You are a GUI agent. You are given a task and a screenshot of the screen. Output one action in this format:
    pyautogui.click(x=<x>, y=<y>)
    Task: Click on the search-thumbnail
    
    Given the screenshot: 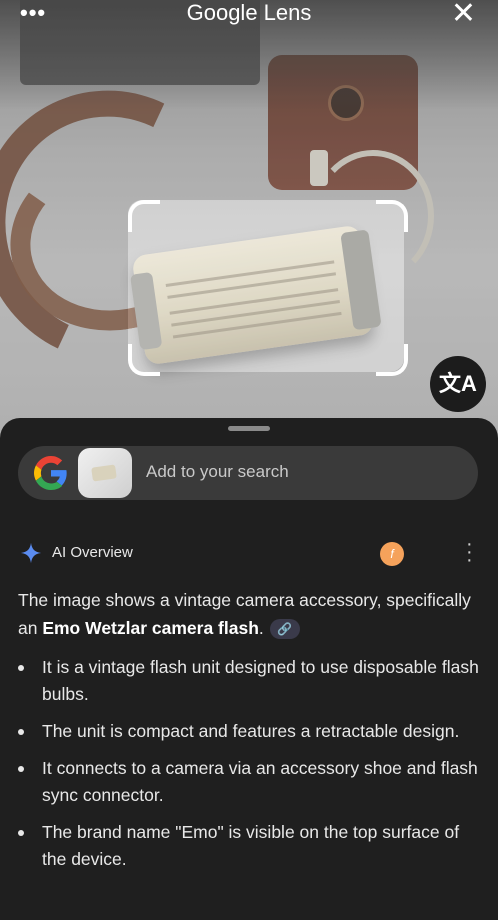 What is the action you would take?
    pyautogui.click(x=105, y=473)
    